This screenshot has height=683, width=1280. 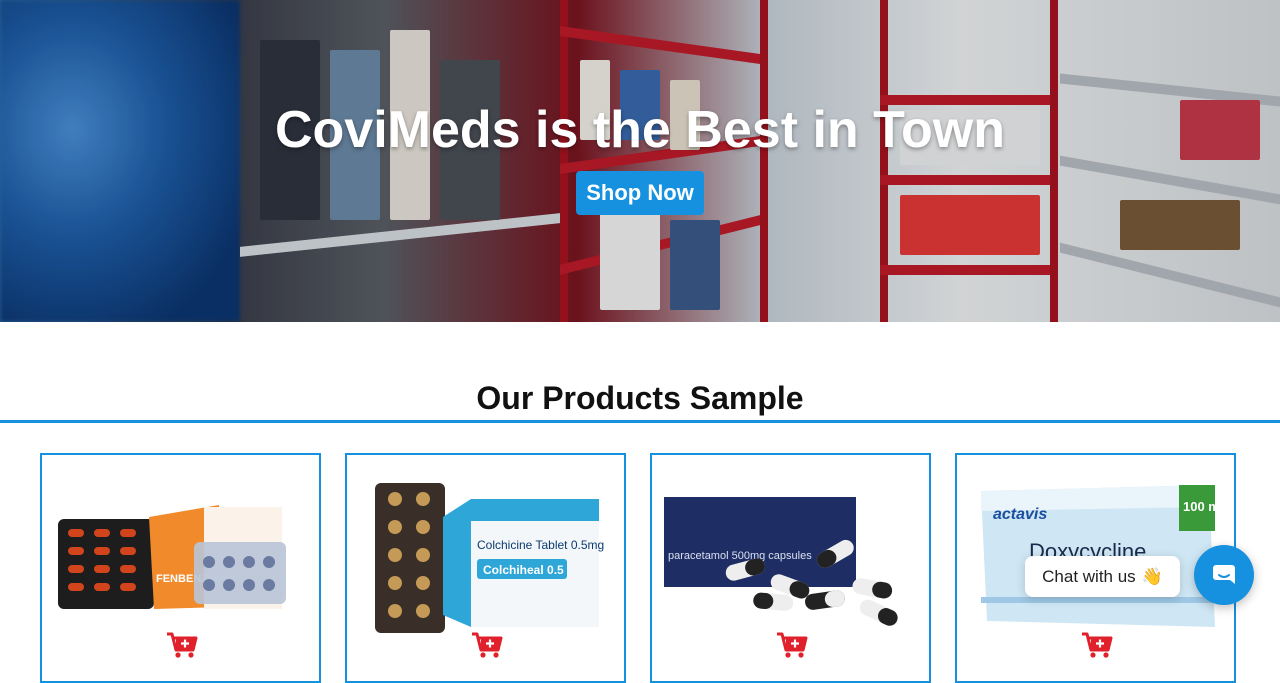 What do you see at coordinates (640, 193) in the screenshot?
I see `shop-now-button: Shop Now` at bounding box center [640, 193].